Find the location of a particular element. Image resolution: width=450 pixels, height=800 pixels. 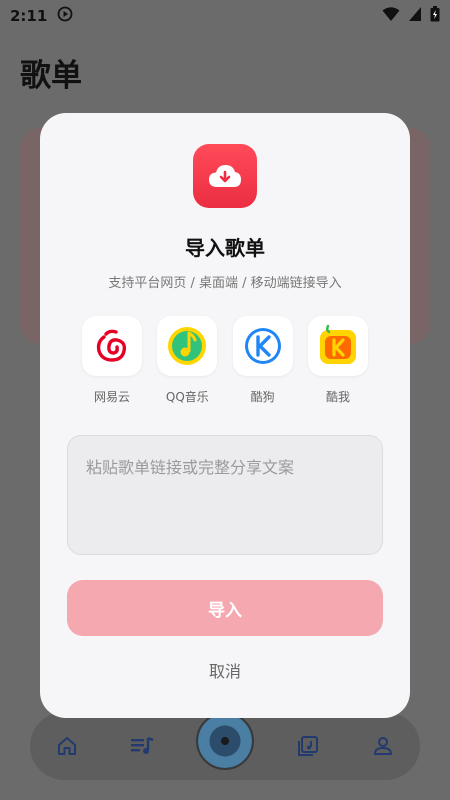

platform-label: QQ音乐 is located at coordinates (187, 397).